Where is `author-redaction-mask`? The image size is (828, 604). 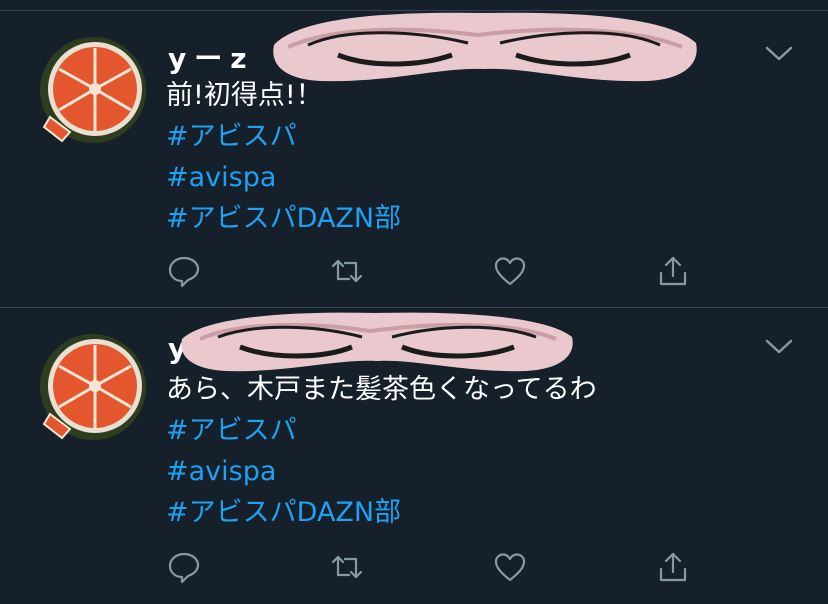
author-redaction-mask is located at coordinates (484, 50).